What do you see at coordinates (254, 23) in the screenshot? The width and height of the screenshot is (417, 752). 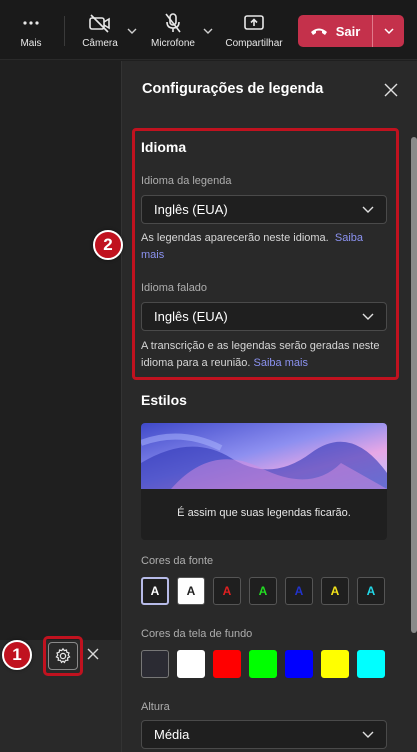 I see `share-screen-icon` at bounding box center [254, 23].